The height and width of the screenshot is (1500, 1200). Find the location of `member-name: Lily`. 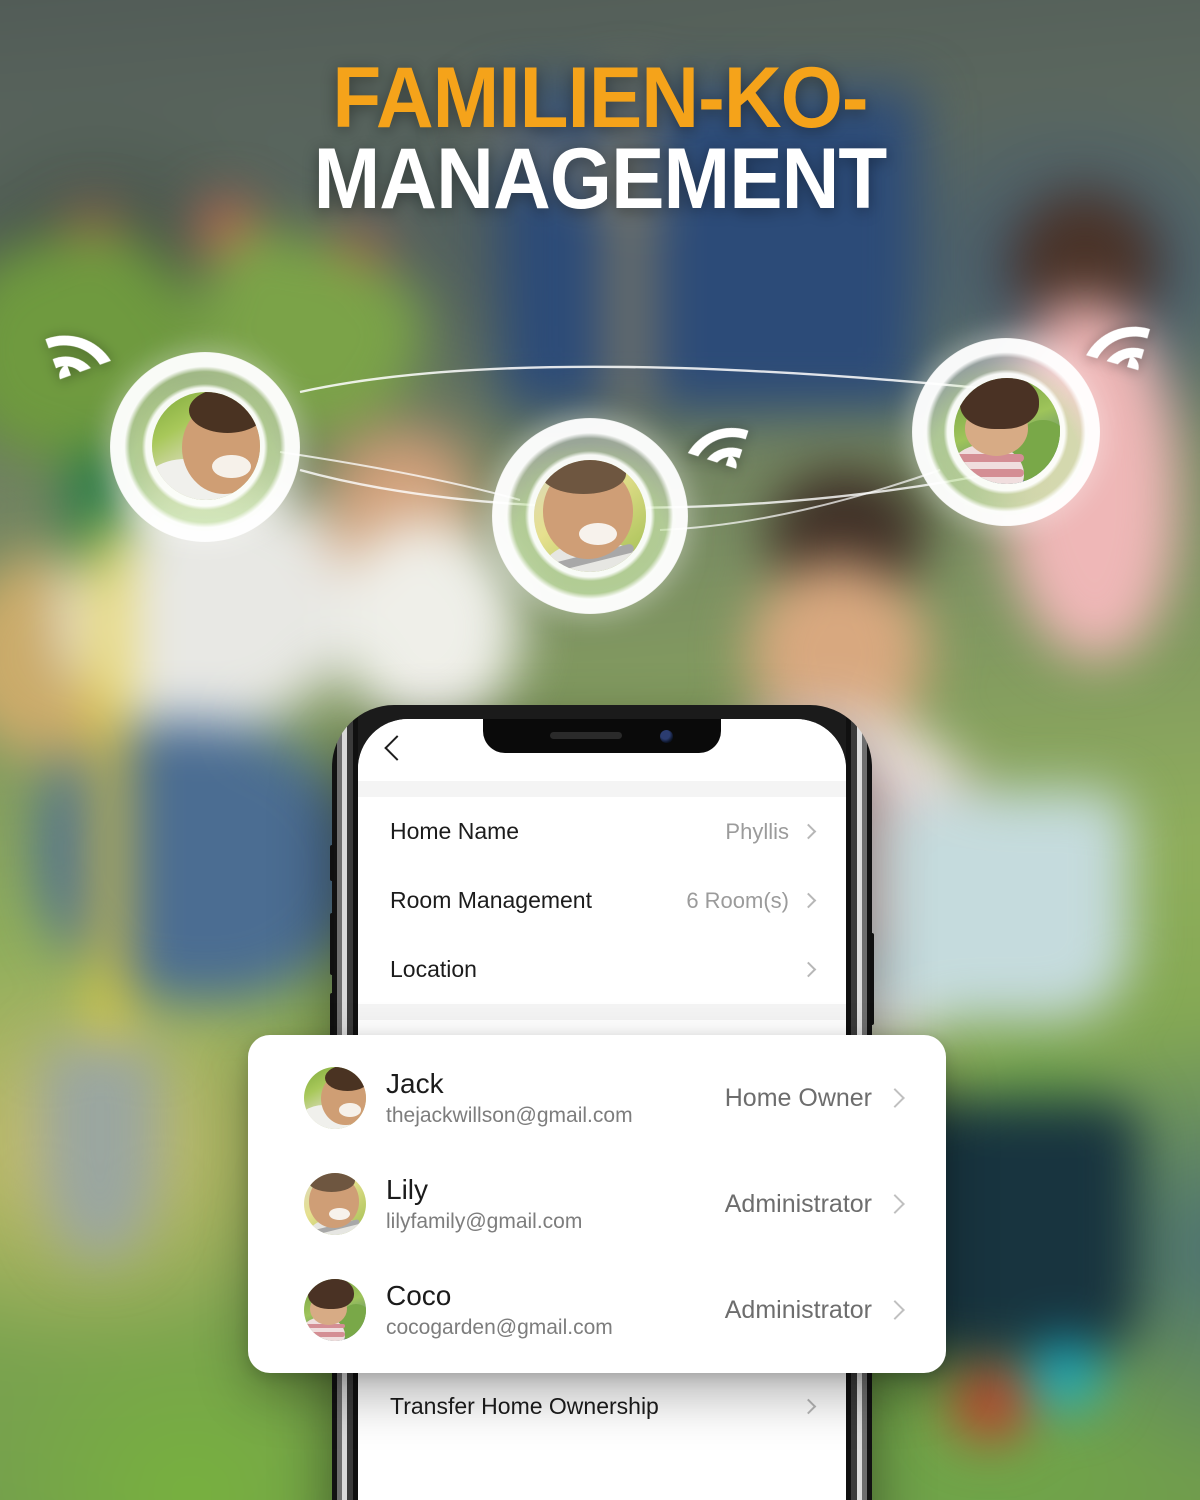

member-name: Lily is located at coordinates (407, 1189).